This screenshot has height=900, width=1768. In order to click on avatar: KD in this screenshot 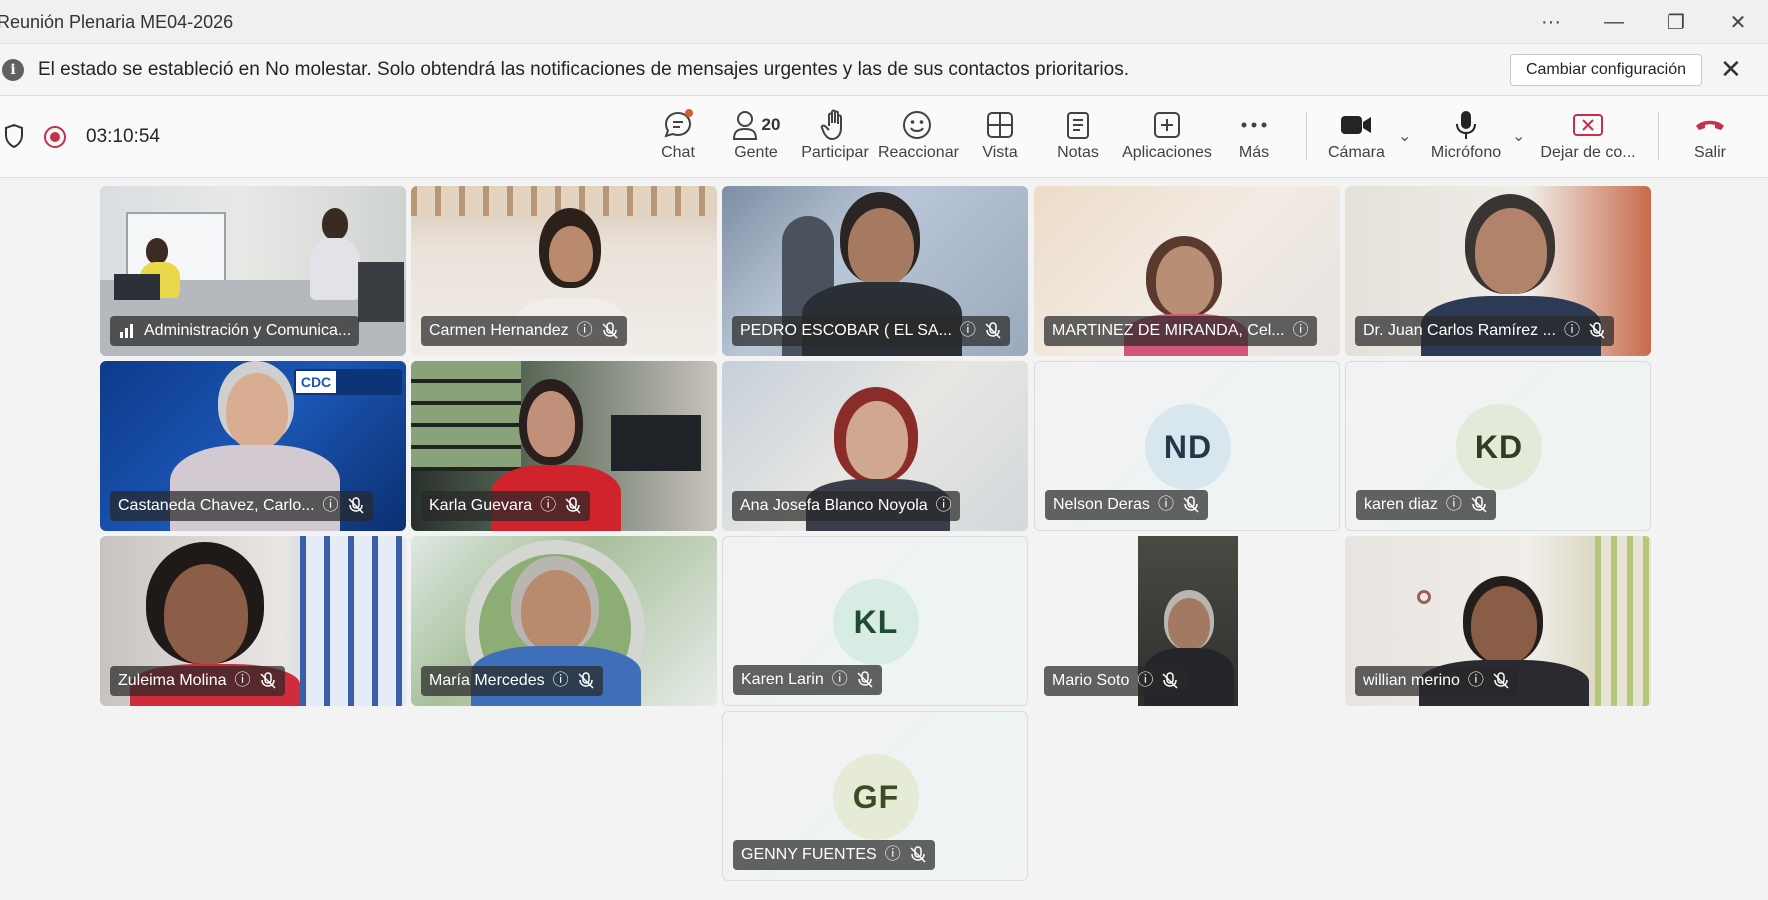, I will do `click(1499, 447)`.